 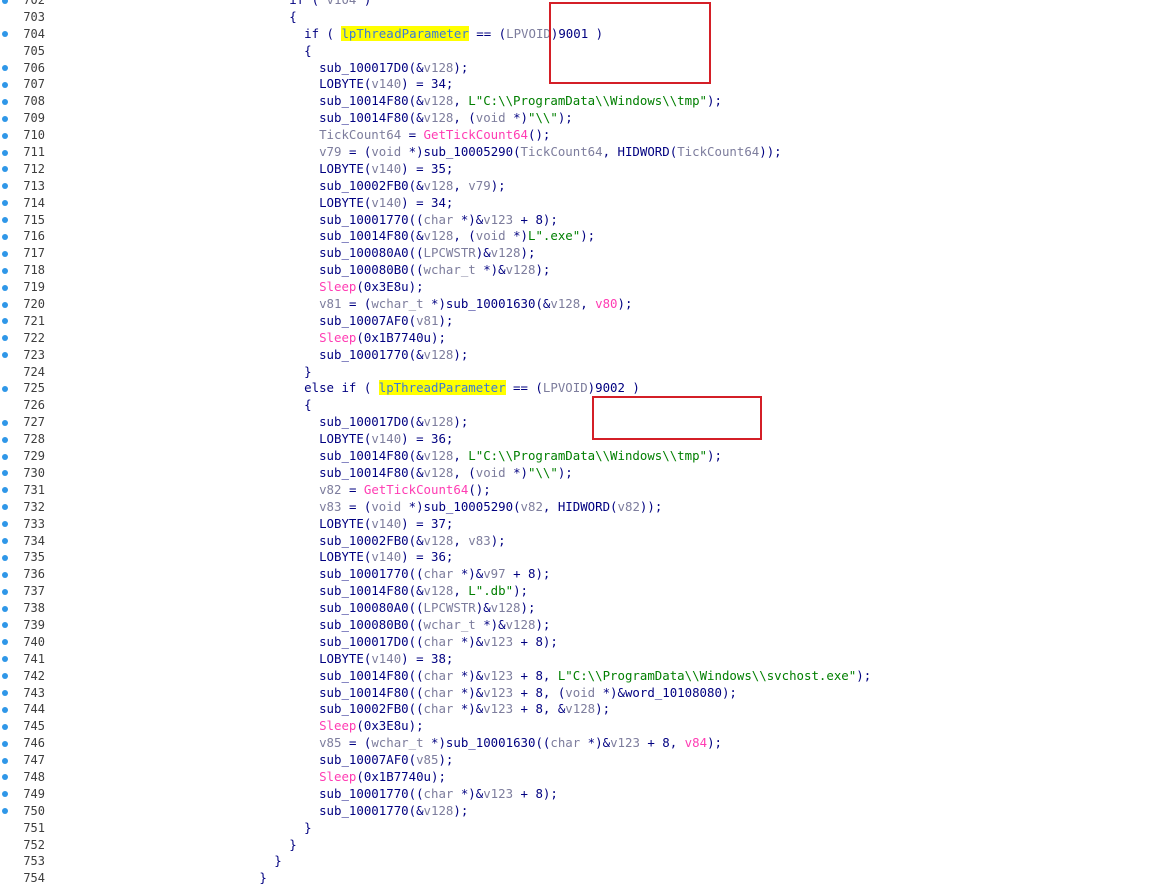 I want to click on code-line: 717 sub_100080A0((LPCWSTR)&v128);, so click(x=575, y=253).